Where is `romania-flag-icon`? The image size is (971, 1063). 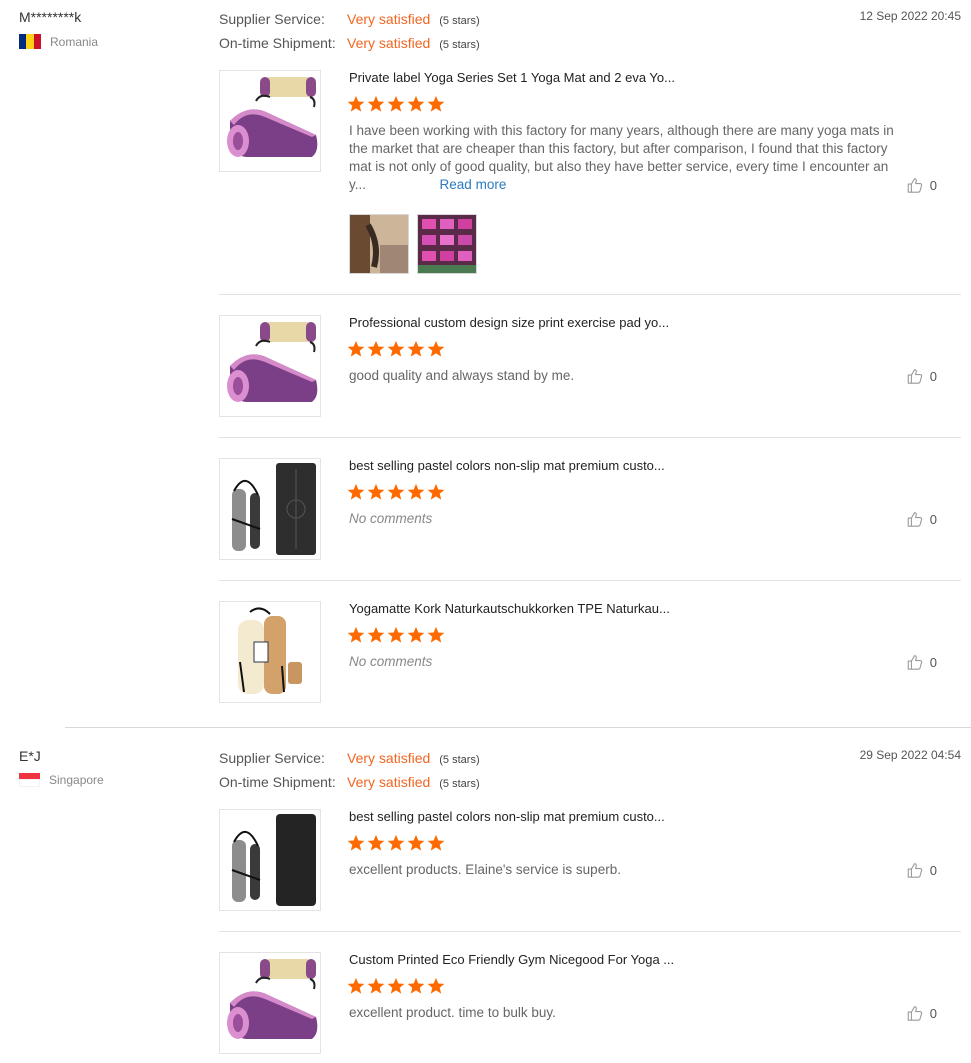 romania-flag-icon is located at coordinates (30, 41).